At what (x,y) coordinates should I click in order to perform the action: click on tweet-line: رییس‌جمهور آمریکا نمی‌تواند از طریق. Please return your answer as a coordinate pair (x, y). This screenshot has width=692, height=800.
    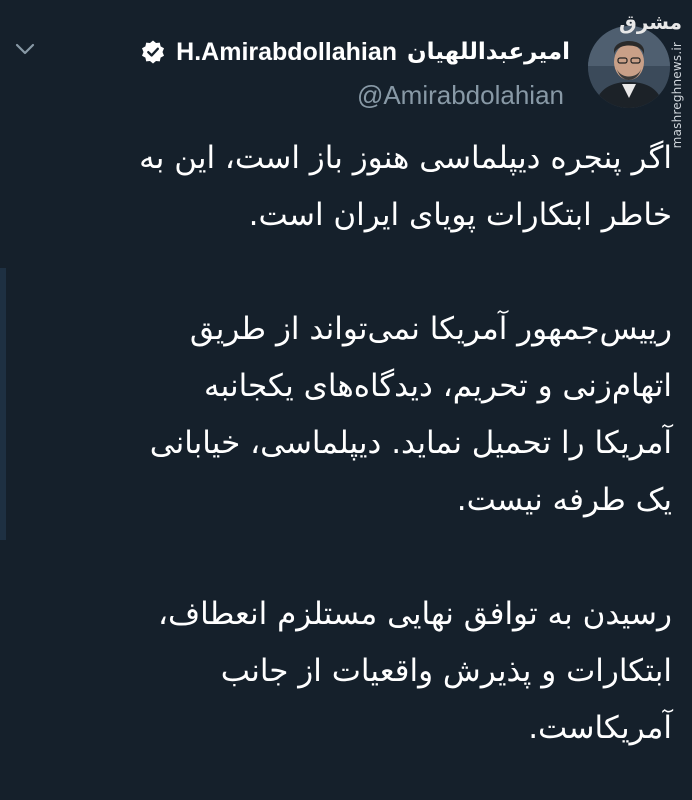
    Looking at the image, I should click on (430, 329).